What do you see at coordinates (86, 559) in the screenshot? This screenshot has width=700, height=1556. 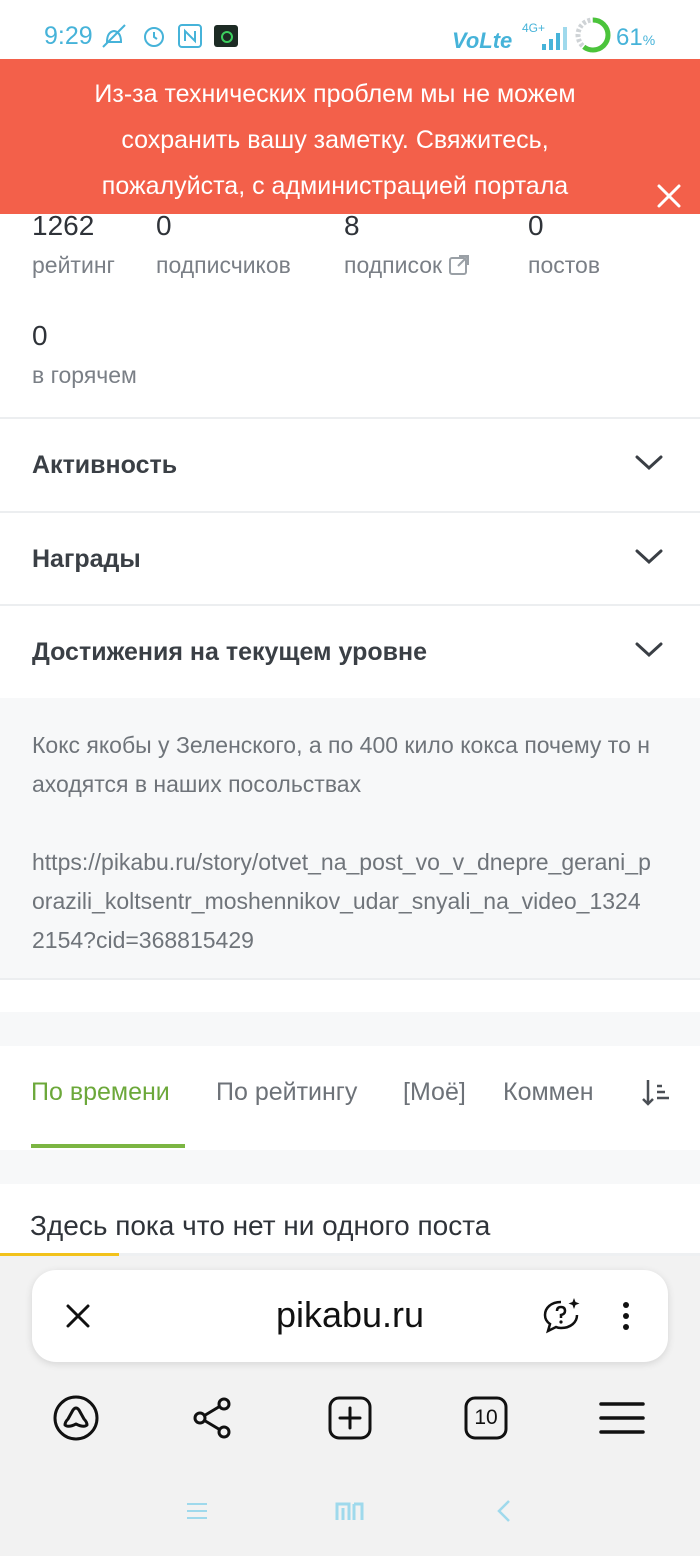 I see `section-title: Награды` at bounding box center [86, 559].